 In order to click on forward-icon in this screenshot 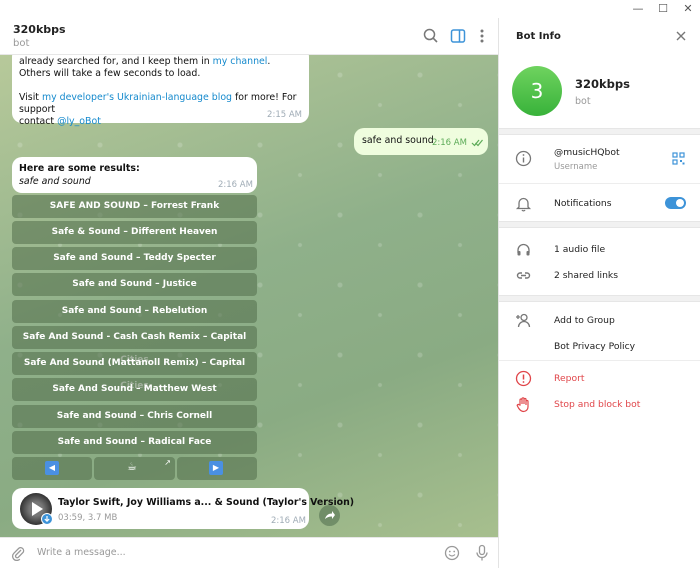, I will do `click(330, 515)`.